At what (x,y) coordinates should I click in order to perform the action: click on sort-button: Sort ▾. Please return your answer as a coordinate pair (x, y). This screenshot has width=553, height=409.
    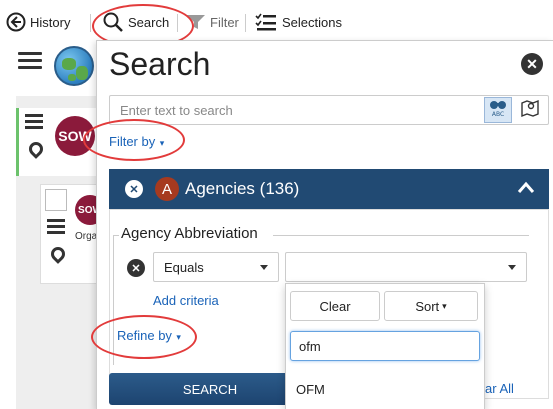
    Looking at the image, I should click on (431, 306).